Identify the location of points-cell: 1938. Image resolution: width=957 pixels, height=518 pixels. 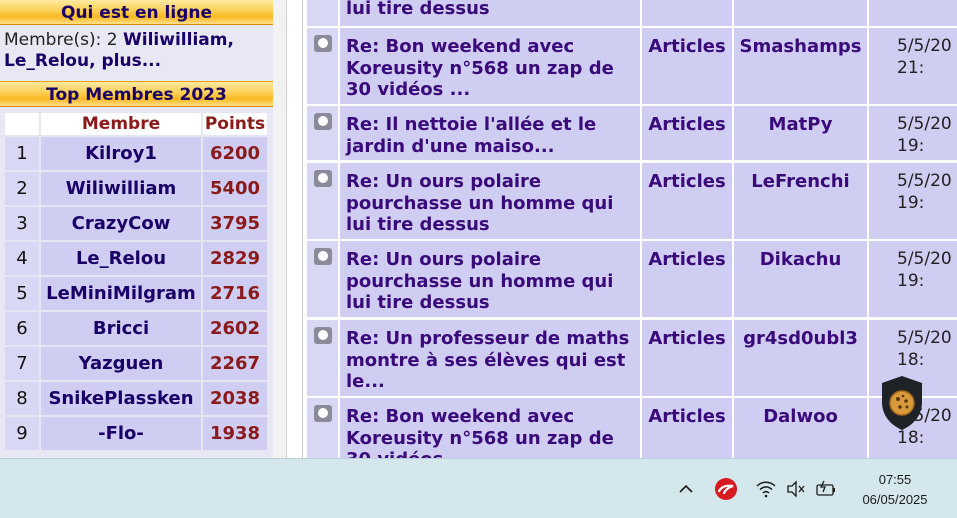
(235, 433).